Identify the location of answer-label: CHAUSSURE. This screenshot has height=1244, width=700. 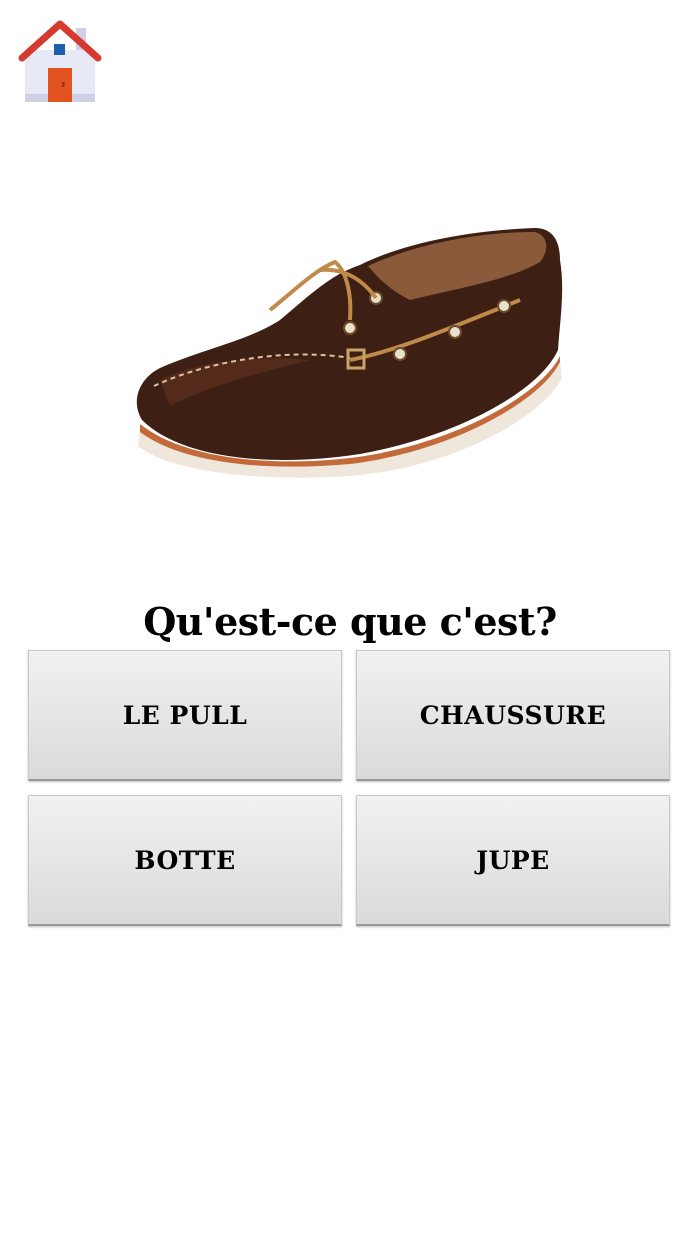
(513, 715).